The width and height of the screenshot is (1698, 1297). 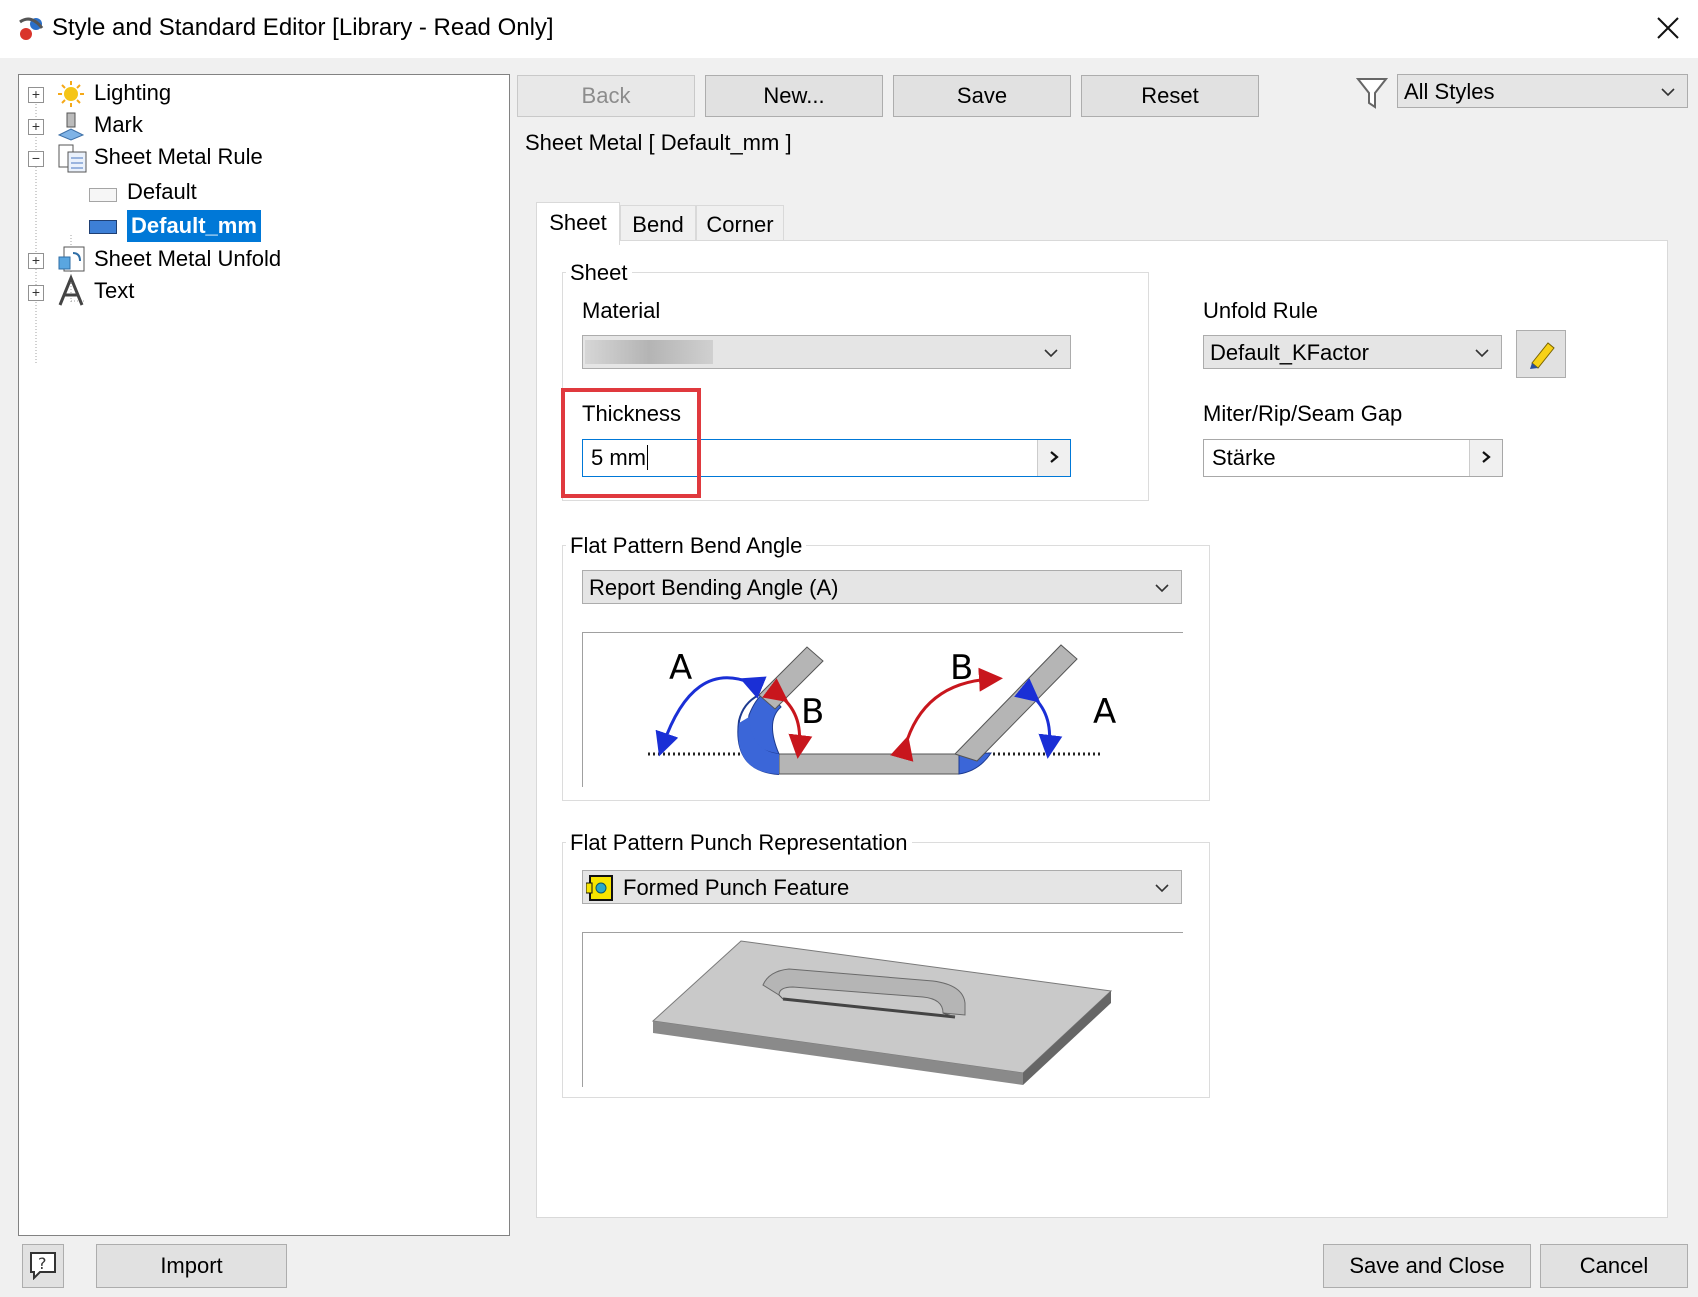 What do you see at coordinates (1449, 91) in the screenshot?
I see `style-filter-value: All Styles` at bounding box center [1449, 91].